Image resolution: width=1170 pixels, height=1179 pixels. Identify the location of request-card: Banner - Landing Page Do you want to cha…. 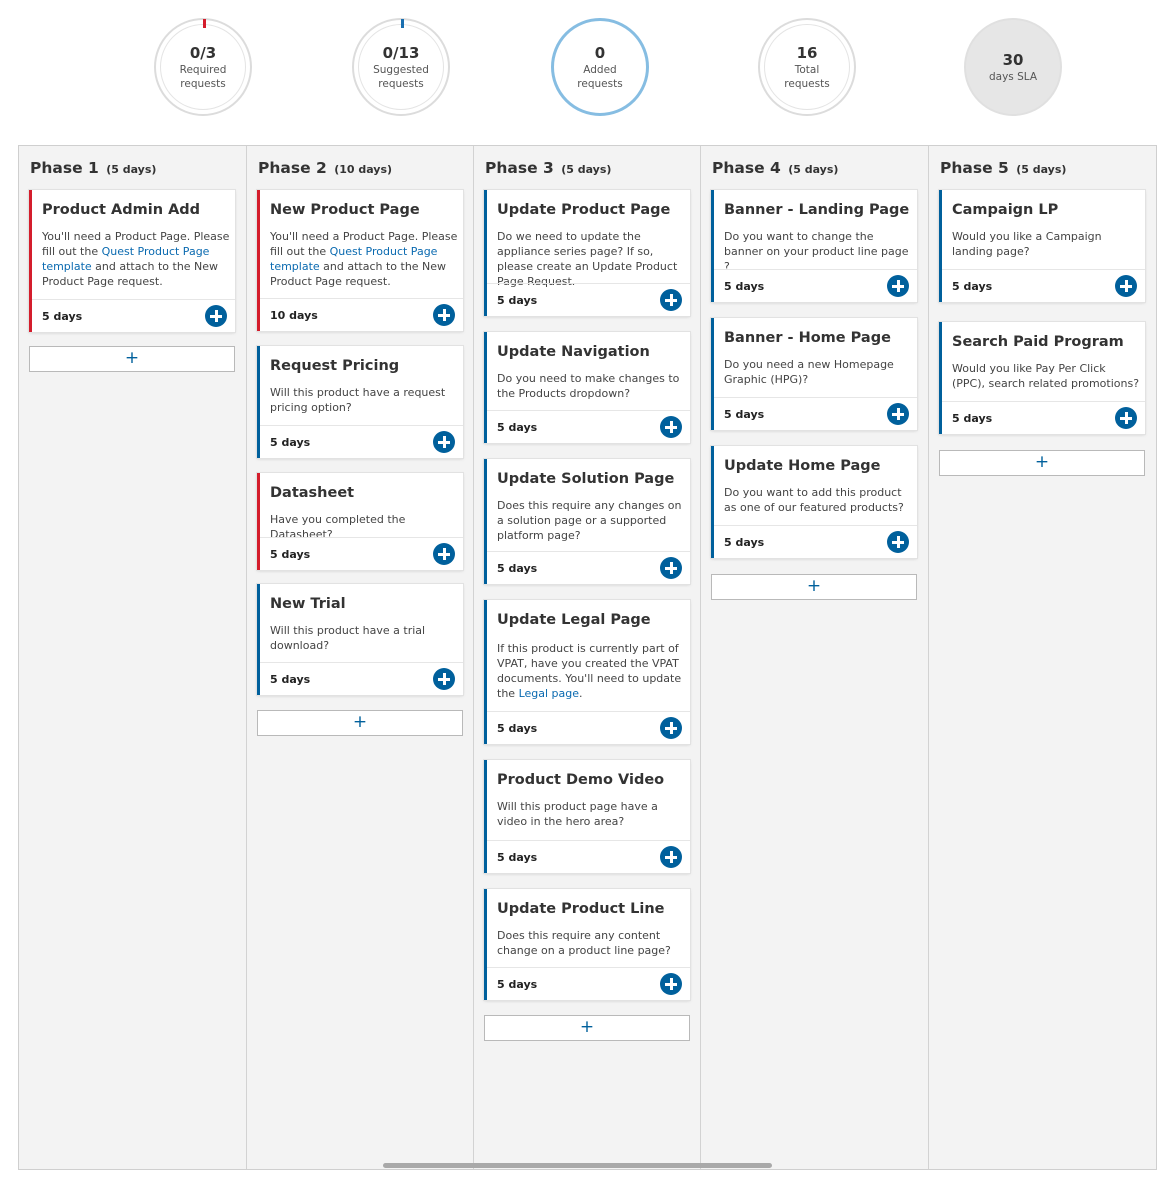
(814, 246).